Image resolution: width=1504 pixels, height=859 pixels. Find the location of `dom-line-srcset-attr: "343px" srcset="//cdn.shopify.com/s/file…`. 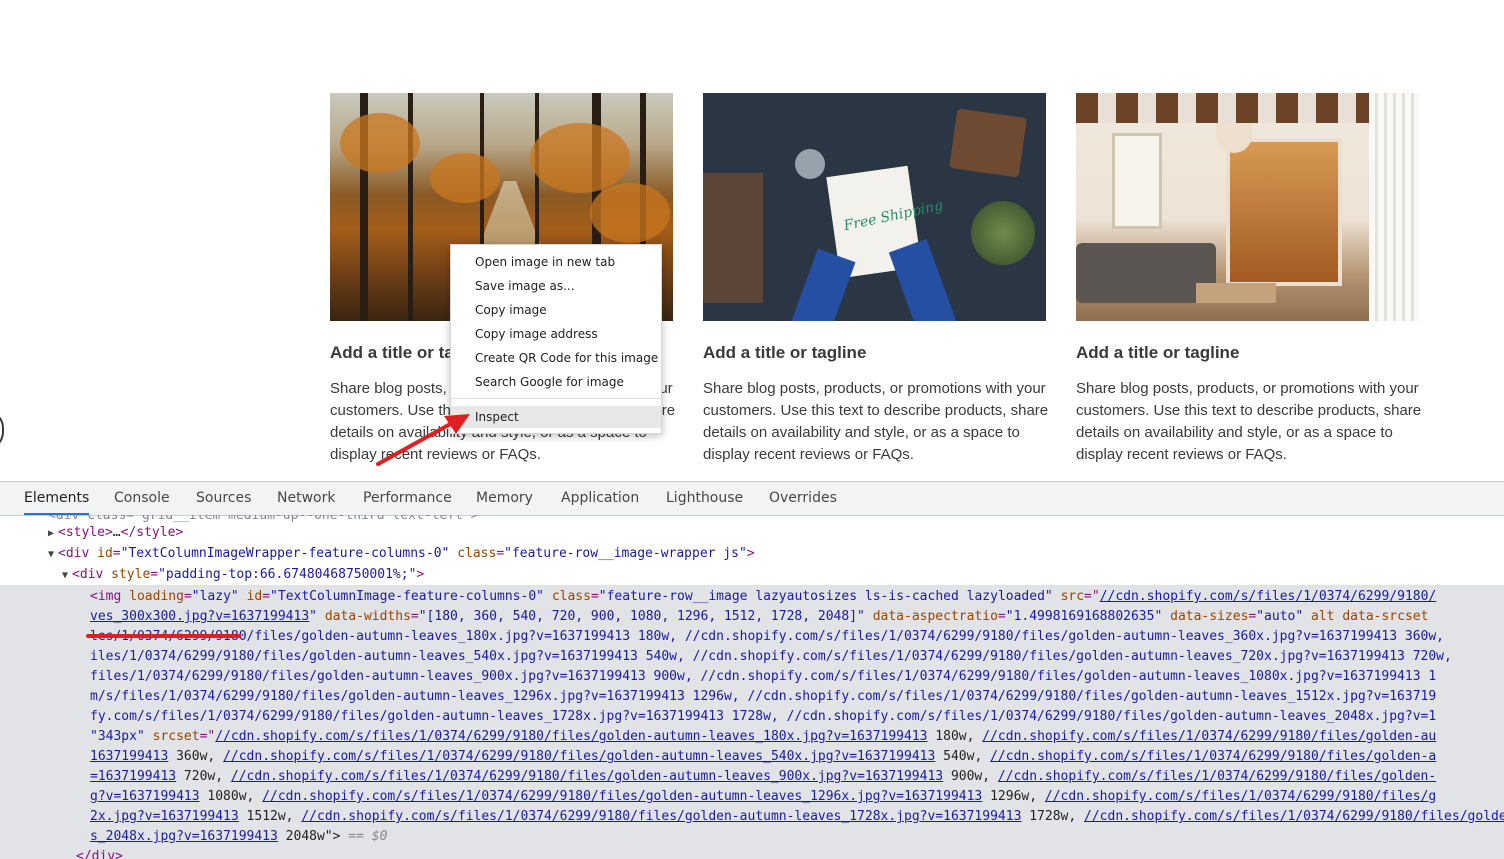

dom-line-srcset-attr: "343px" srcset="//cdn.shopify.com/s/file… is located at coordinates (797, 737).